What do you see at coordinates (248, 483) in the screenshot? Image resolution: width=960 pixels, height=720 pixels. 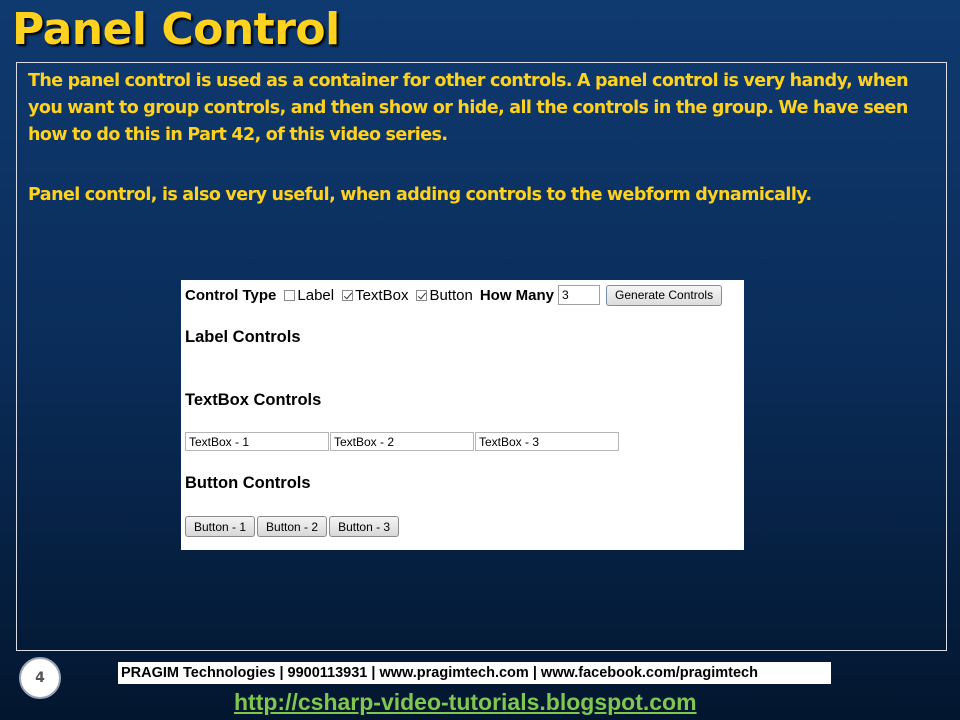 I see `button-controls-title: Button Controls` at bounding box center [248, 483].